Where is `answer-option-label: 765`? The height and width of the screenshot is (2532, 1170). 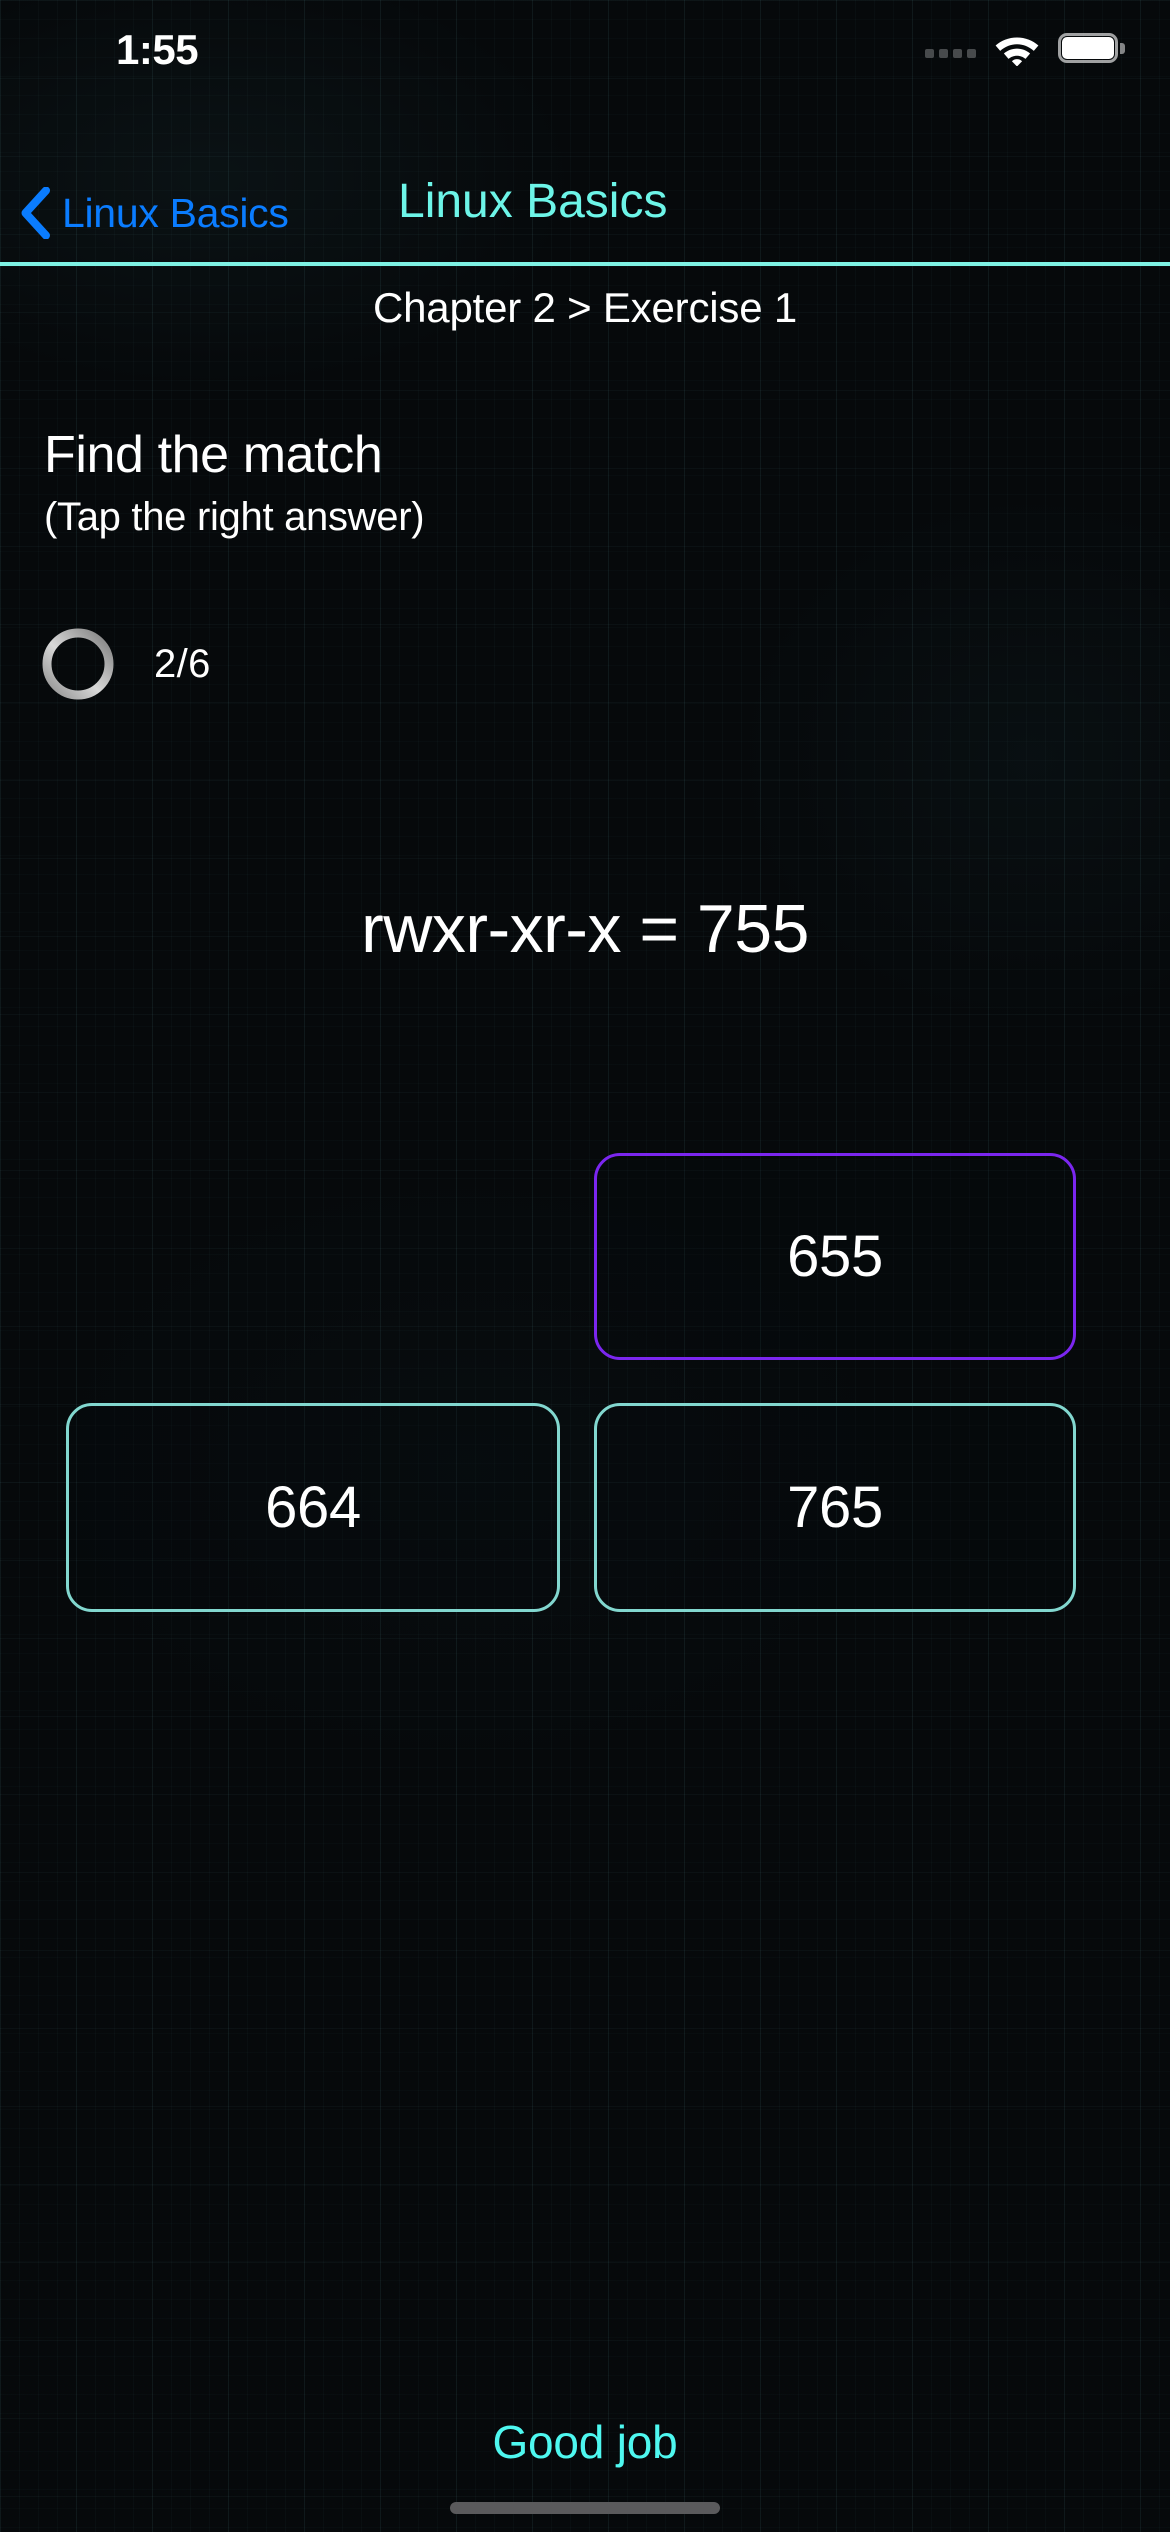
answer-option-label: 765 is located at coordinates (835, 1507).